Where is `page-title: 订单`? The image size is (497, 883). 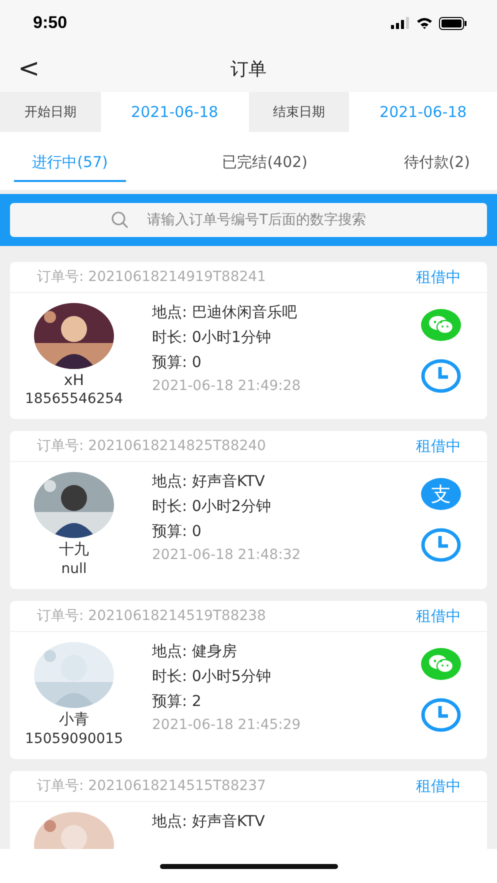
page-title: 订单 is located at coordinates (248, 69).